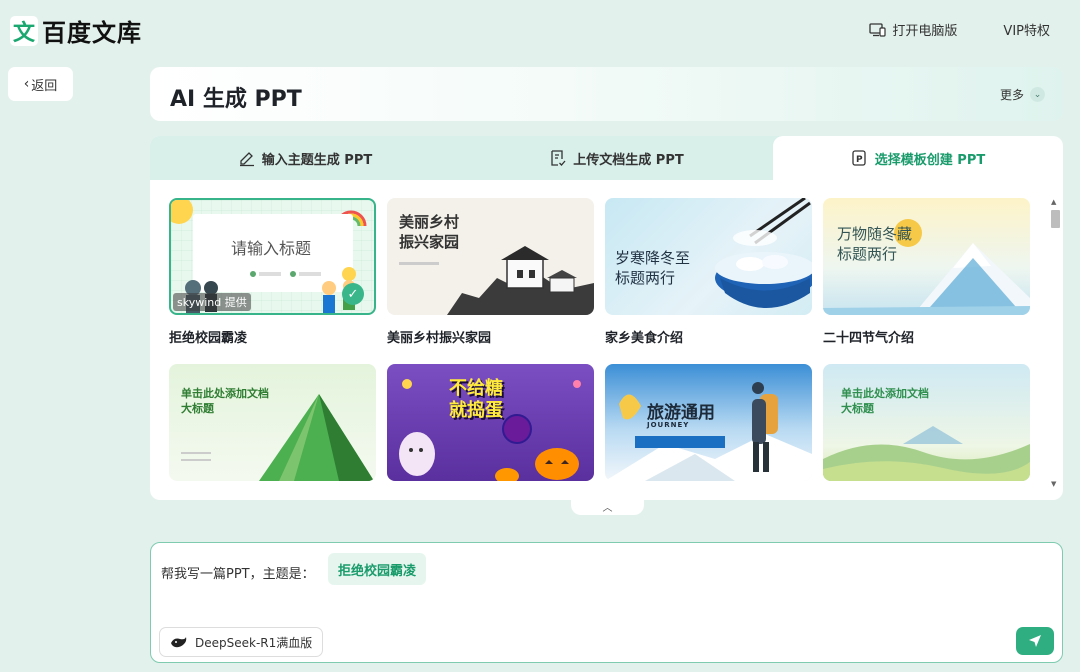 Image resolution: width=1080 pixels, height=672 pixels. What do you see at coordinates (353, 294) in the screenshot?
I see `selected-check-icon: ✓` at bounding box center [353, 294].